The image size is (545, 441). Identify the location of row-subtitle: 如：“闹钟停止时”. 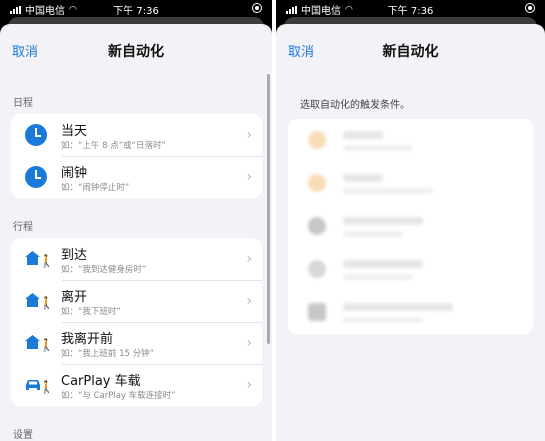
(95, 188).